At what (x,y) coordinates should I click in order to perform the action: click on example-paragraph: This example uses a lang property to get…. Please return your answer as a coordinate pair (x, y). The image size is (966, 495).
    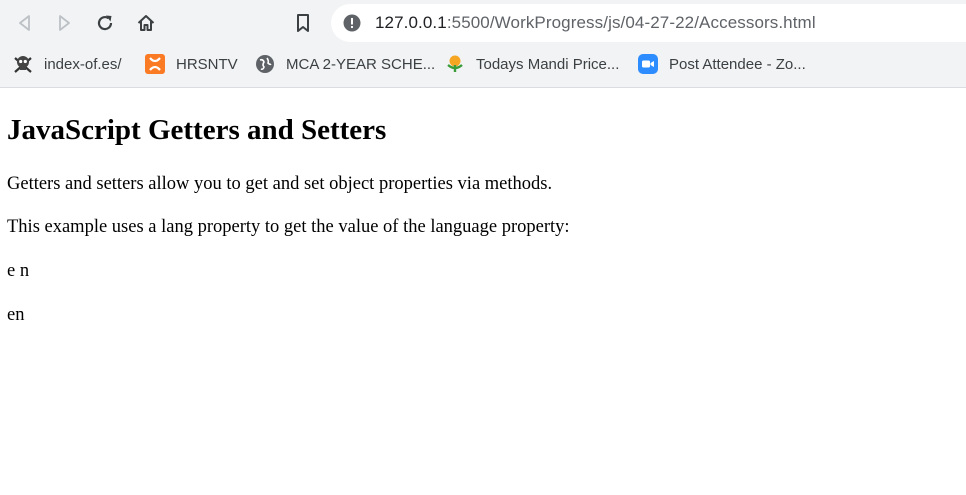
    Looking at the image, I should click on (288, 227).